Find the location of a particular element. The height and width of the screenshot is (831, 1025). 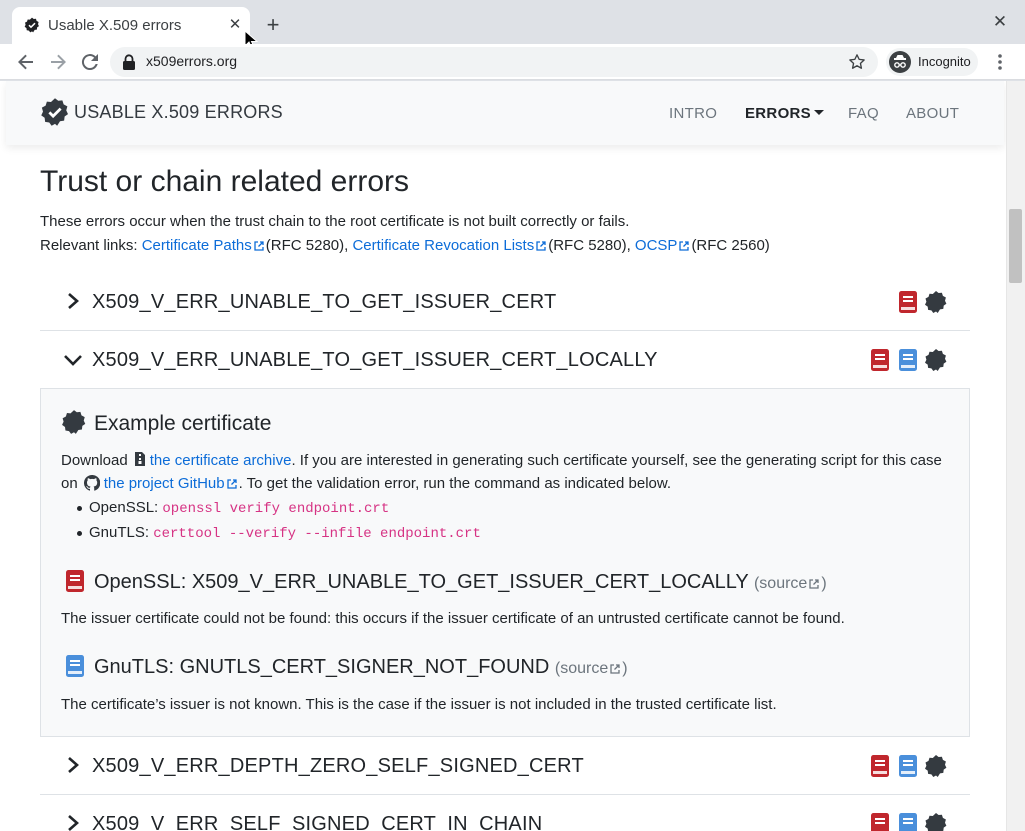

tab-title: Usable X.509 errors is located at coordinates (115, 25).